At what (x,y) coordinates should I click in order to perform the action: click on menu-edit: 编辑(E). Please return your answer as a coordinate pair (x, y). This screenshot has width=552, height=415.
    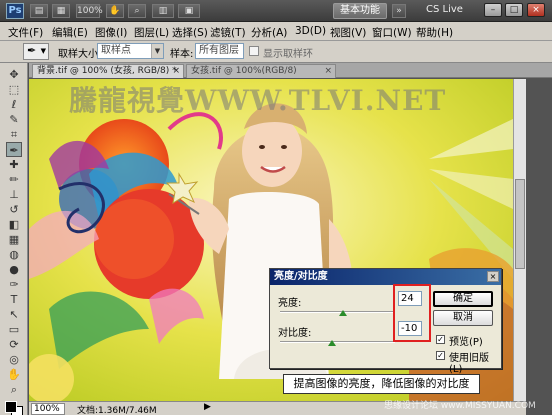
    Looking at the image, I should click on (70, 32).